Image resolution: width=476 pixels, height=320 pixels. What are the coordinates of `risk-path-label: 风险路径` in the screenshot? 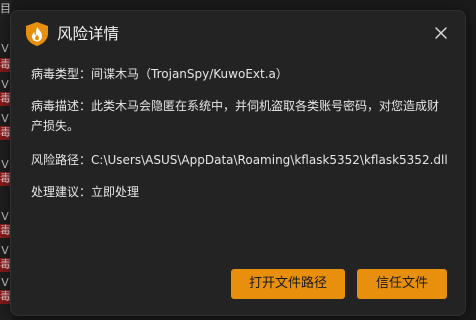 It's located at (55, 160).